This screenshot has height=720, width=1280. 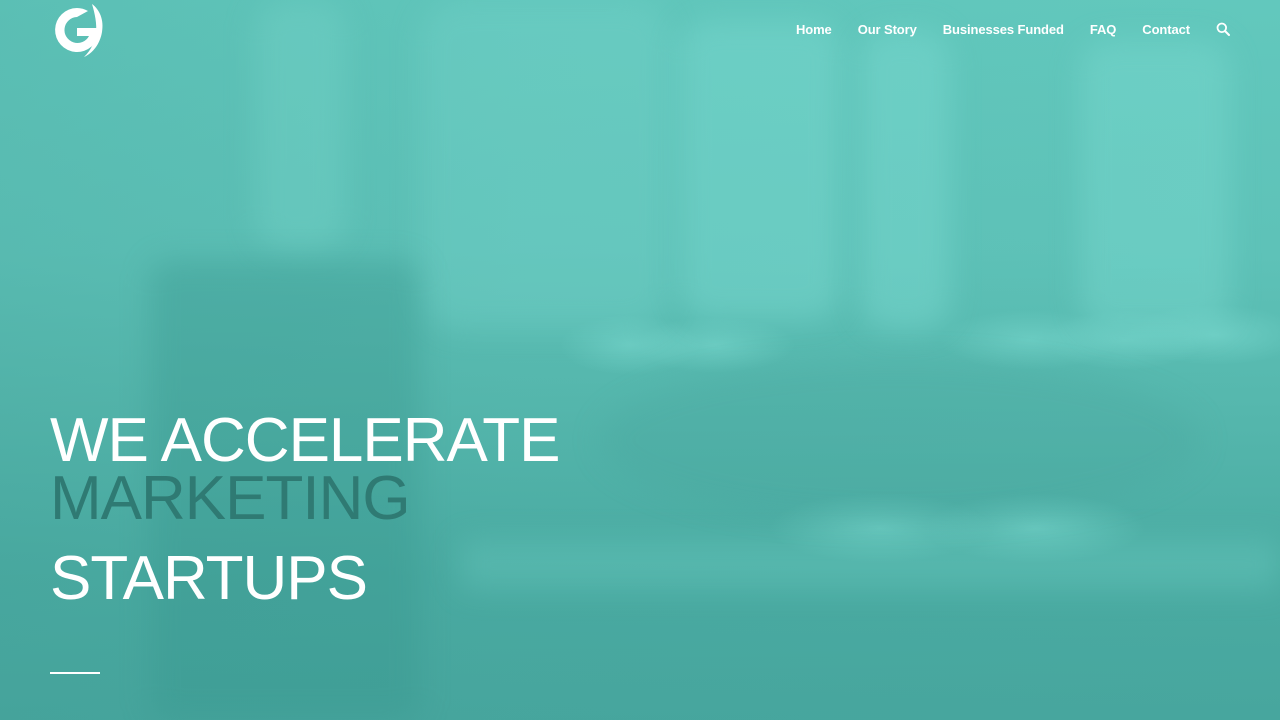 What do you see at coordinates (230, 498) in the screenshot?
I see `hero-line-marketing: MARKETING` at bounding box center [230, 498].